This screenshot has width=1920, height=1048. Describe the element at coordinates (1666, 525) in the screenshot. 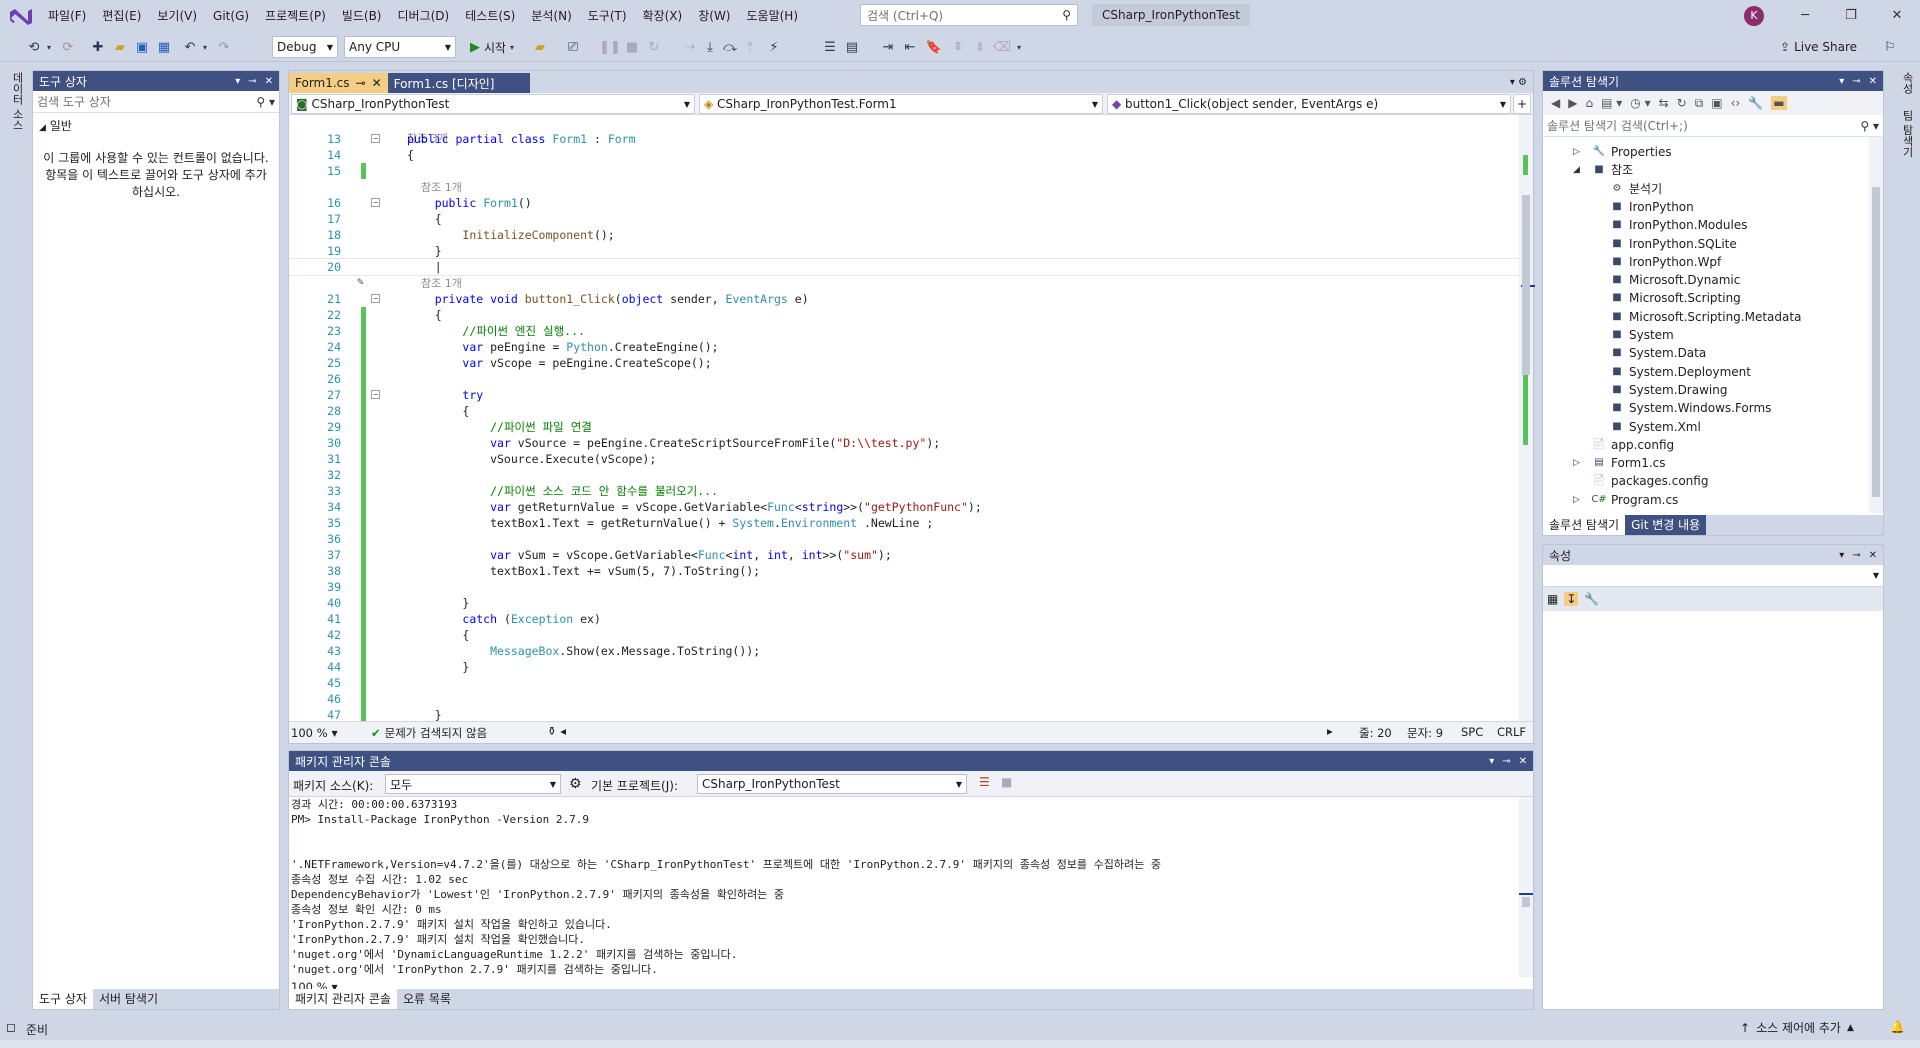

I see `tab-git-changes: Git 변경 내용` at that location.